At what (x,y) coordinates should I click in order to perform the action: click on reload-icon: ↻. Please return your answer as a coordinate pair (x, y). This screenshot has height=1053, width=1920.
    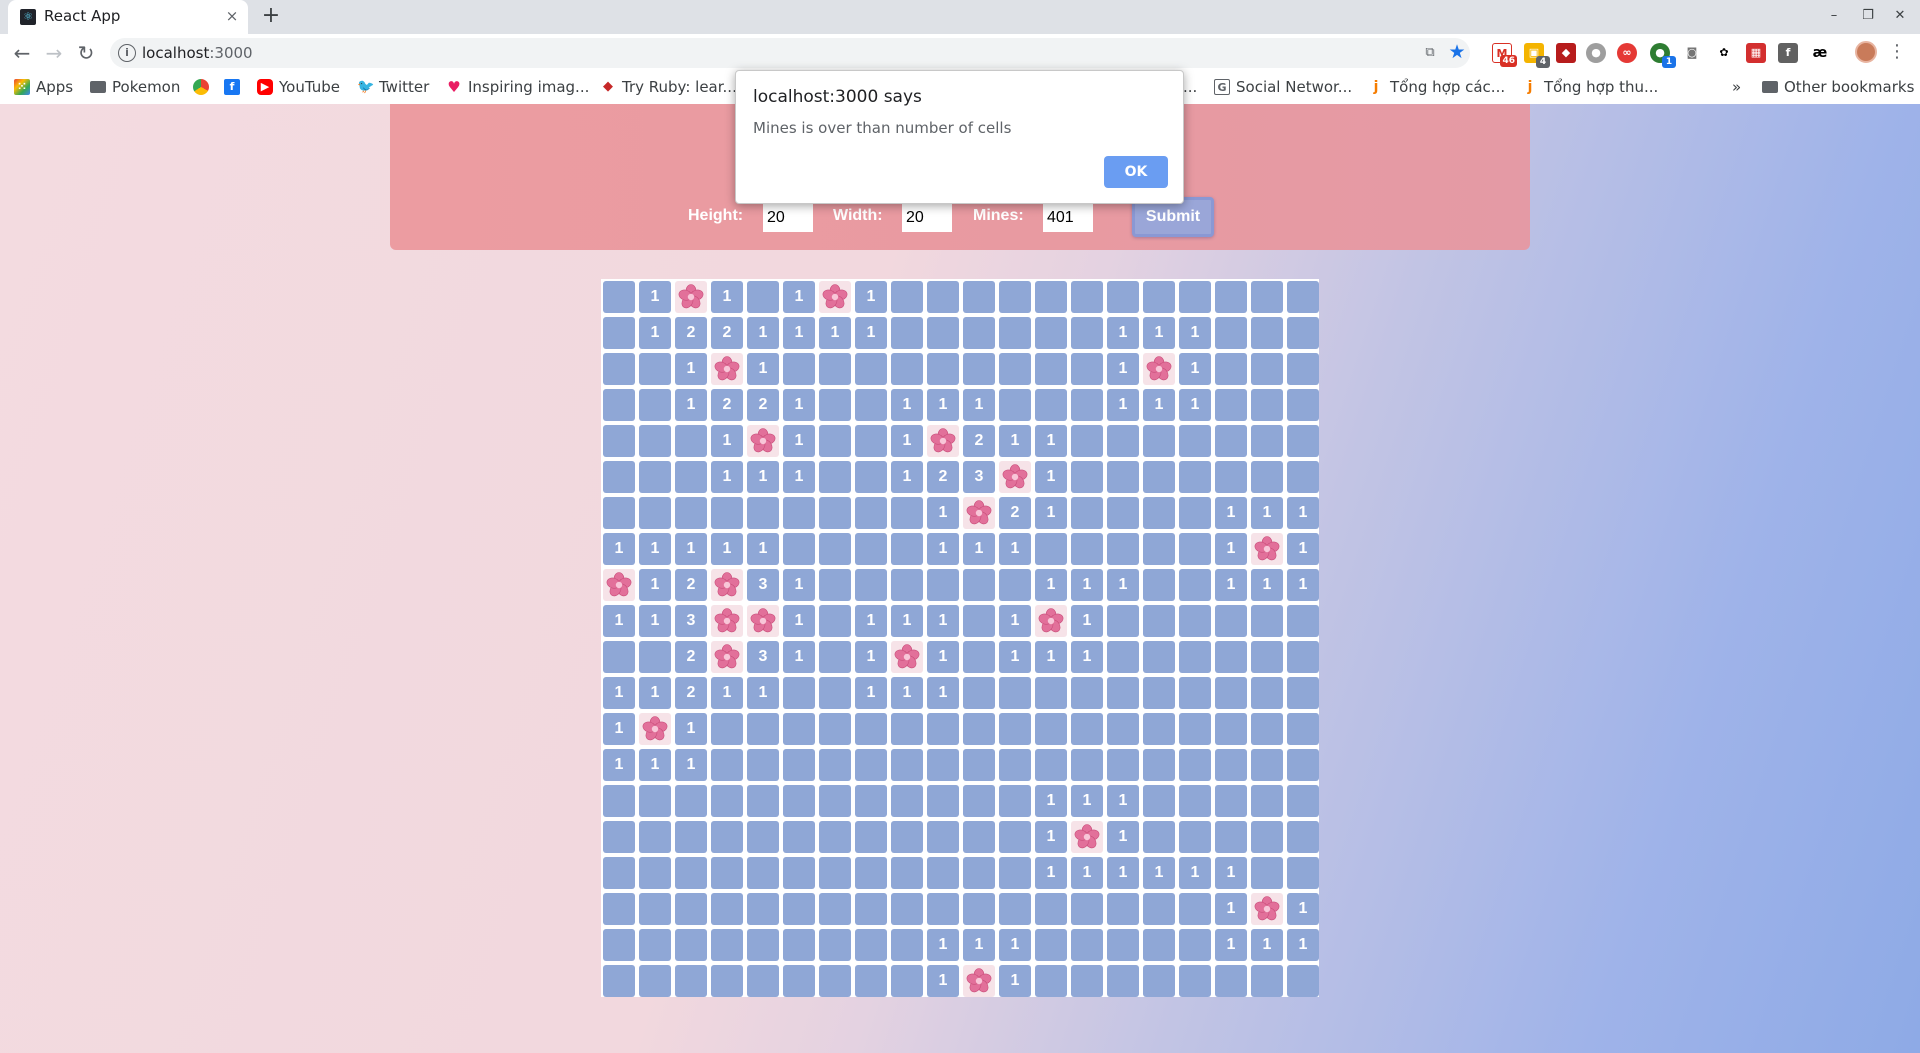
    Looking at the image, I should click on (86, 53).